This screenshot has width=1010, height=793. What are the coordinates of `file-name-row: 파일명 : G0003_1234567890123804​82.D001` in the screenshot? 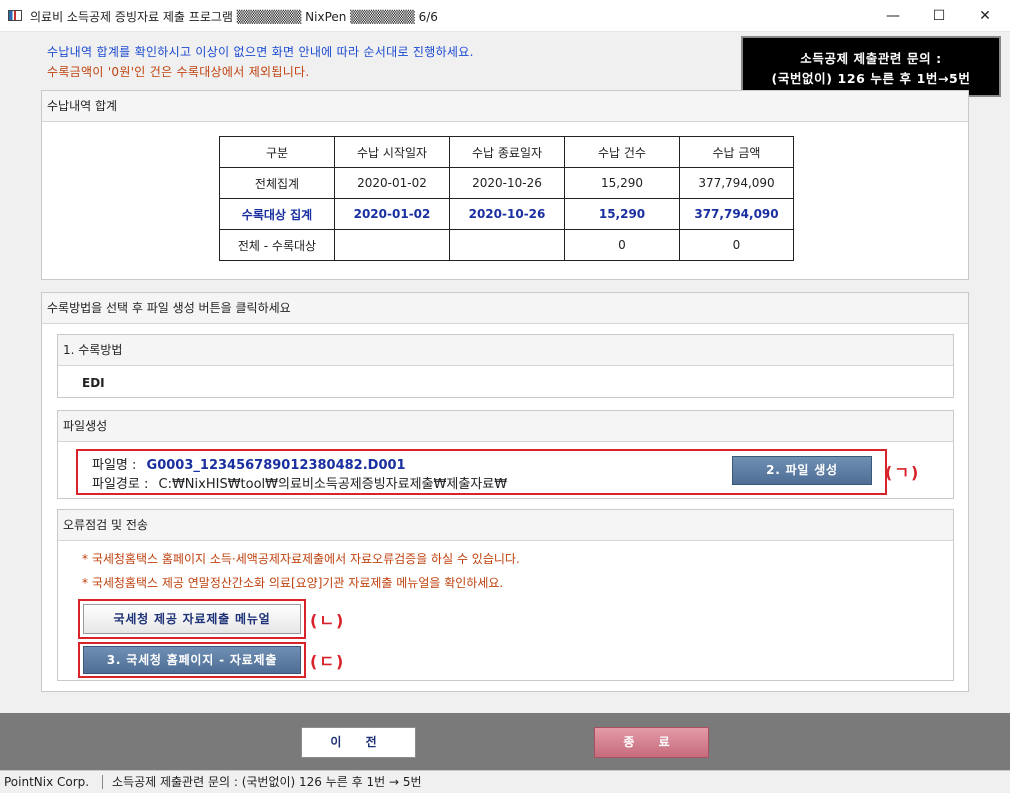 It's located at (249, 463).